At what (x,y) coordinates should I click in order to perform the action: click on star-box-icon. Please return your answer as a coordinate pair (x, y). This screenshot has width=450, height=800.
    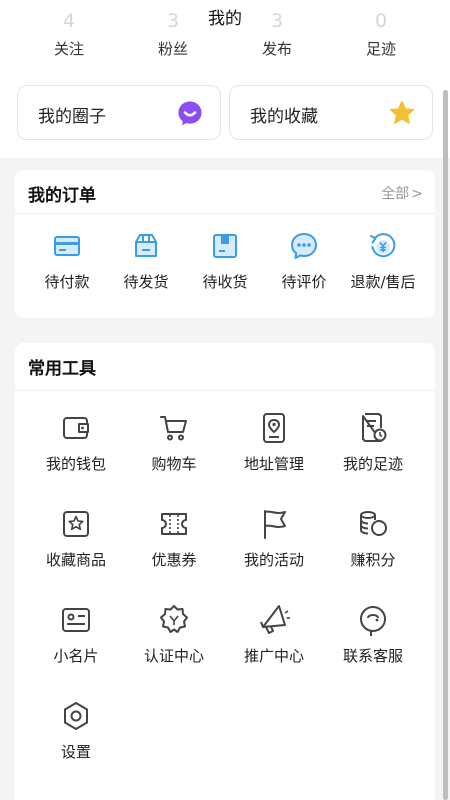
    Looking at the image, I should click on (76, 524).